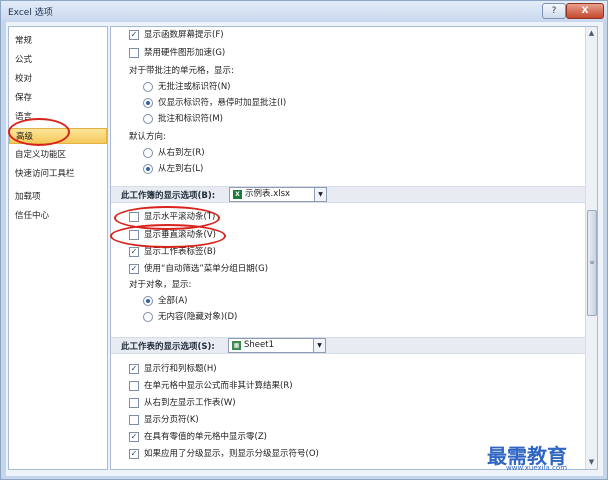 The height and width of the screenshot is (488, 608). What do you see at coordinates (190, 119) in the screenshot?
I see `option-label: 批注和标识符(M)` at bounding box center [190, 119].